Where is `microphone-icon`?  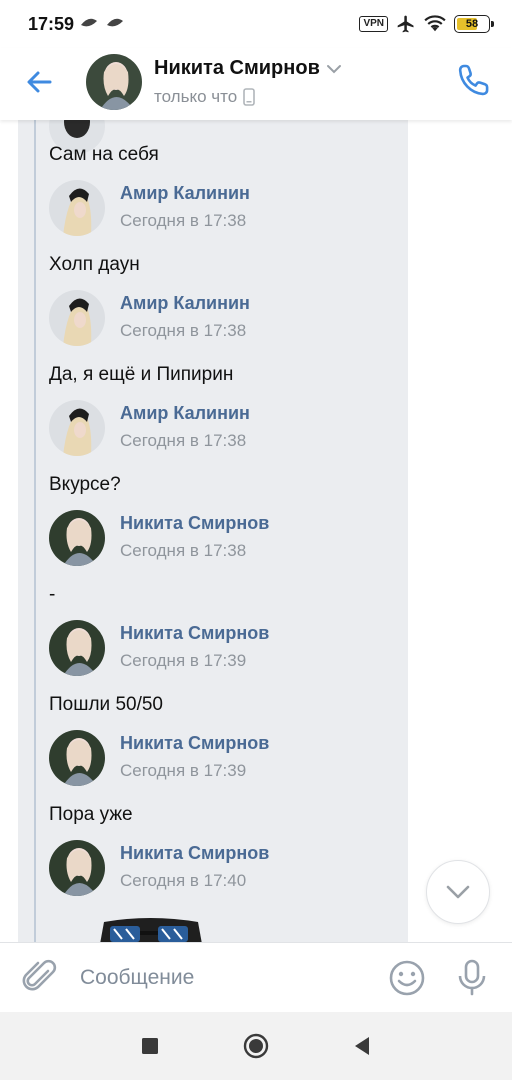
microphone-icon is located at coordinates (472, 977).